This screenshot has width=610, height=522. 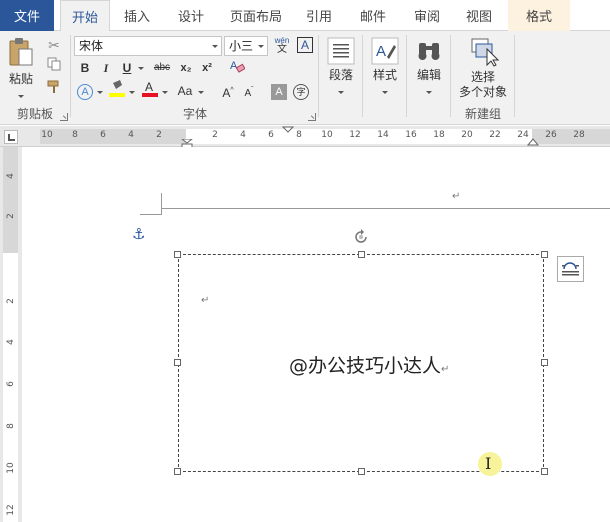 I want to click on v-ruler-number: 10, so click(x=11, y=468).